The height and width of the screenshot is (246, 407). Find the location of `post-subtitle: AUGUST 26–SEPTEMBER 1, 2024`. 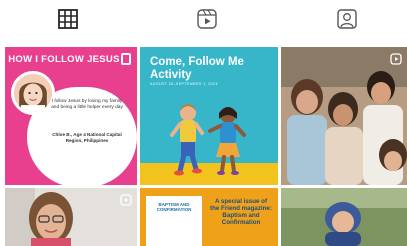

post-subtitle: AUGUST 26–SEPTEMBER 1, 2024 is located at coordinates (184, 84).